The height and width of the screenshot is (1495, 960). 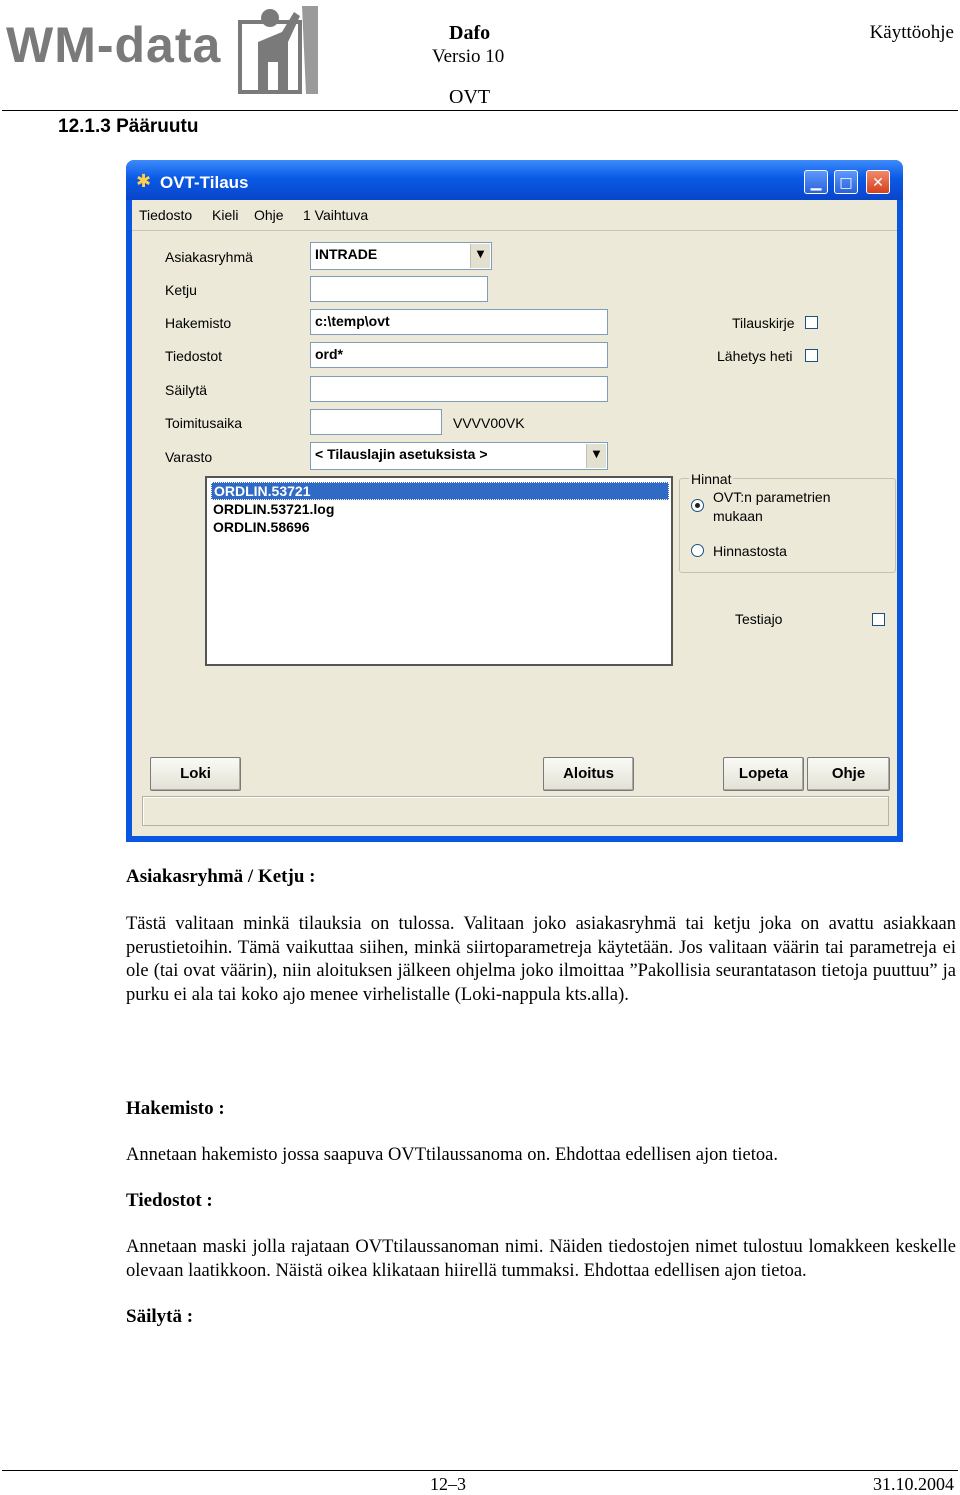 I want to click on hakemisto-label: Hakemisto, so click(x=198, y=323).